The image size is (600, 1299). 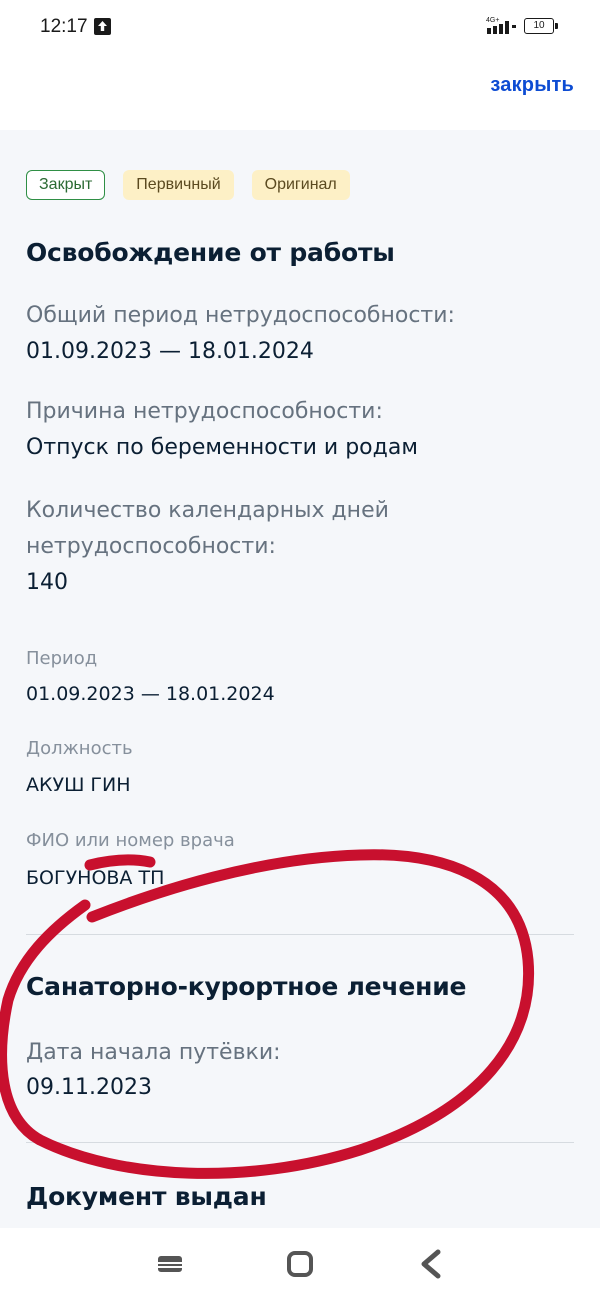 What do you see at coordinates (64, 26) in the screenshot?
I see `status-time: 12:17` at bounding box center [64, 26].